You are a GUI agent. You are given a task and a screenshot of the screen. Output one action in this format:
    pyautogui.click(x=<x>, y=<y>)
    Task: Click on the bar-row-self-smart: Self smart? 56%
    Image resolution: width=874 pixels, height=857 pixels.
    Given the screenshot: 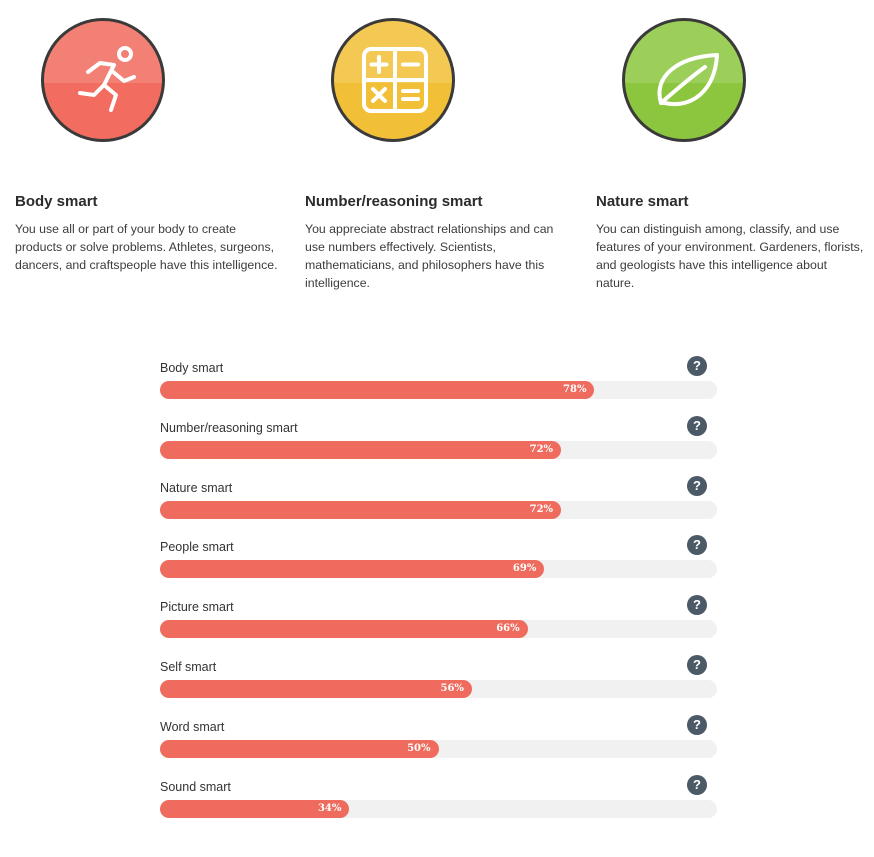 What is the action you would take?
    pyautogui.click(x=438, y=683)
    